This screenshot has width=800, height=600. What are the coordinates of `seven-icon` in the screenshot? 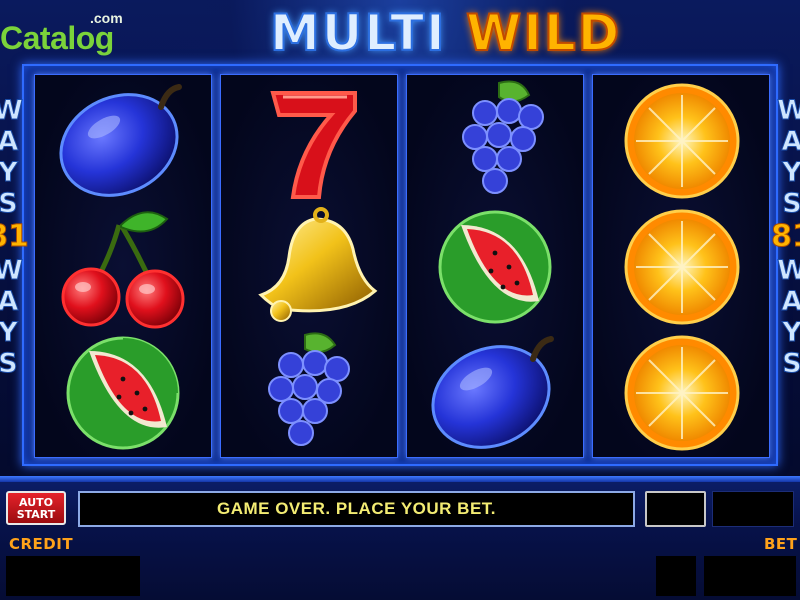 It's located at (310, 141).